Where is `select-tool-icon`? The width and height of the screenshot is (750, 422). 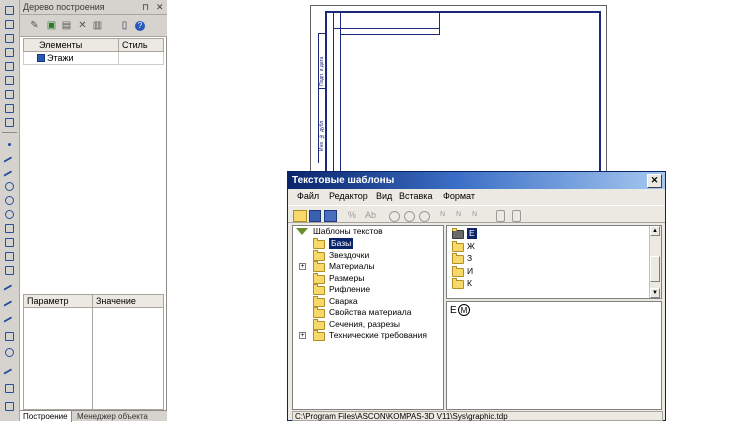
select-tool-icon is located at coordinates (9, 108).